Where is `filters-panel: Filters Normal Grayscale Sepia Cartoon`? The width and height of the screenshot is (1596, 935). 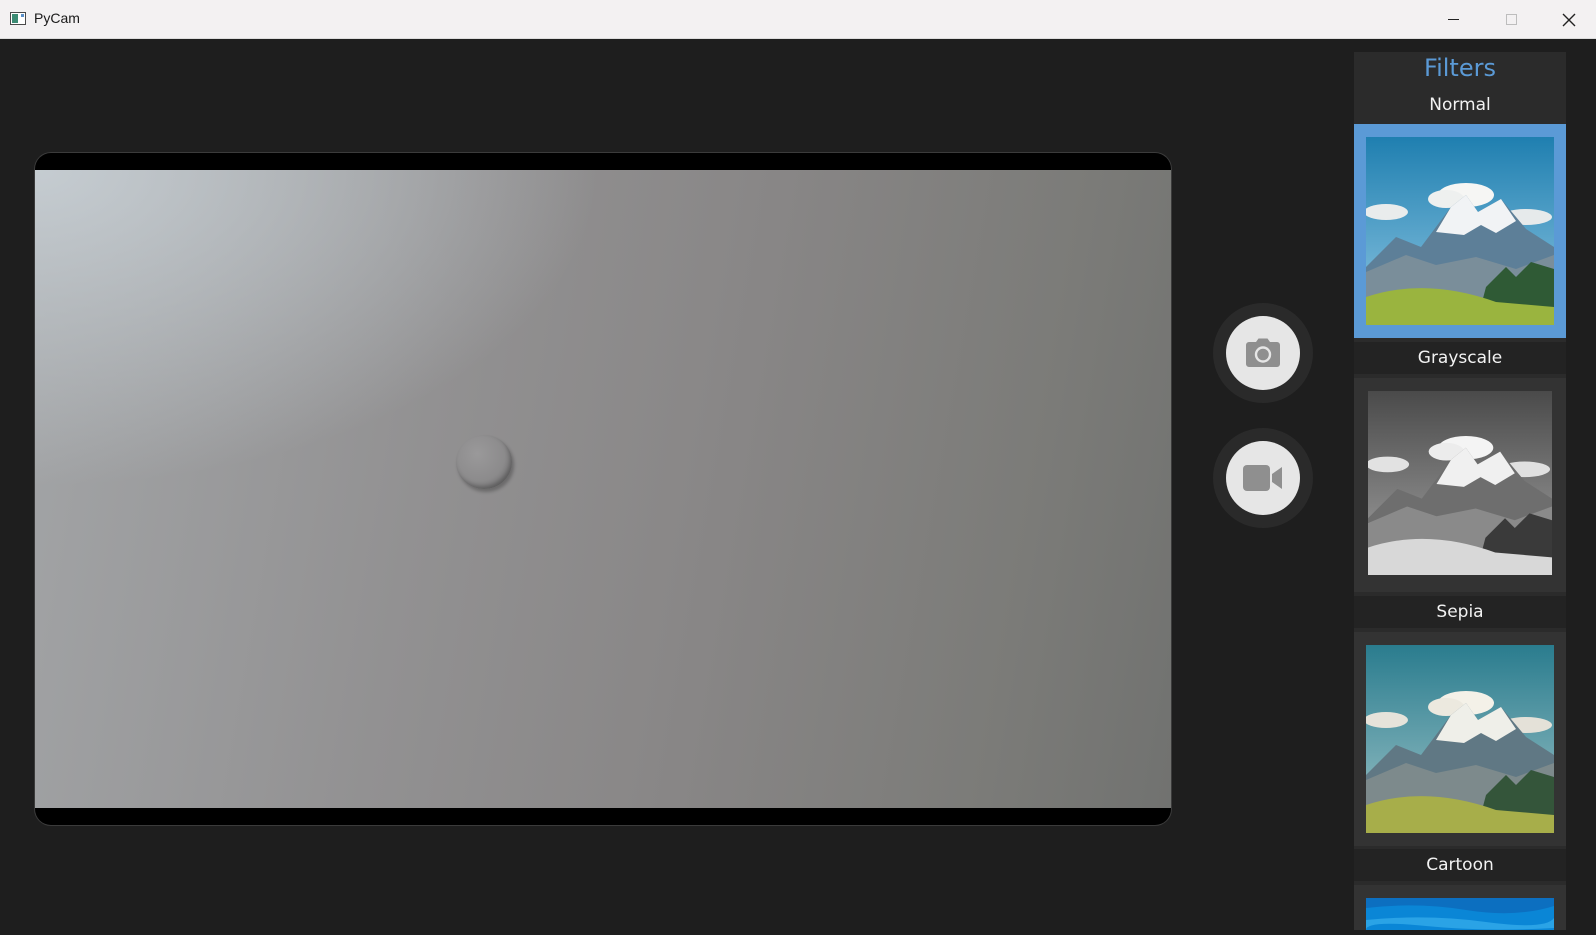 filters-panel: Filters Normal Grayscale Sepia Cartoon is located at coordinates (1460, 491).